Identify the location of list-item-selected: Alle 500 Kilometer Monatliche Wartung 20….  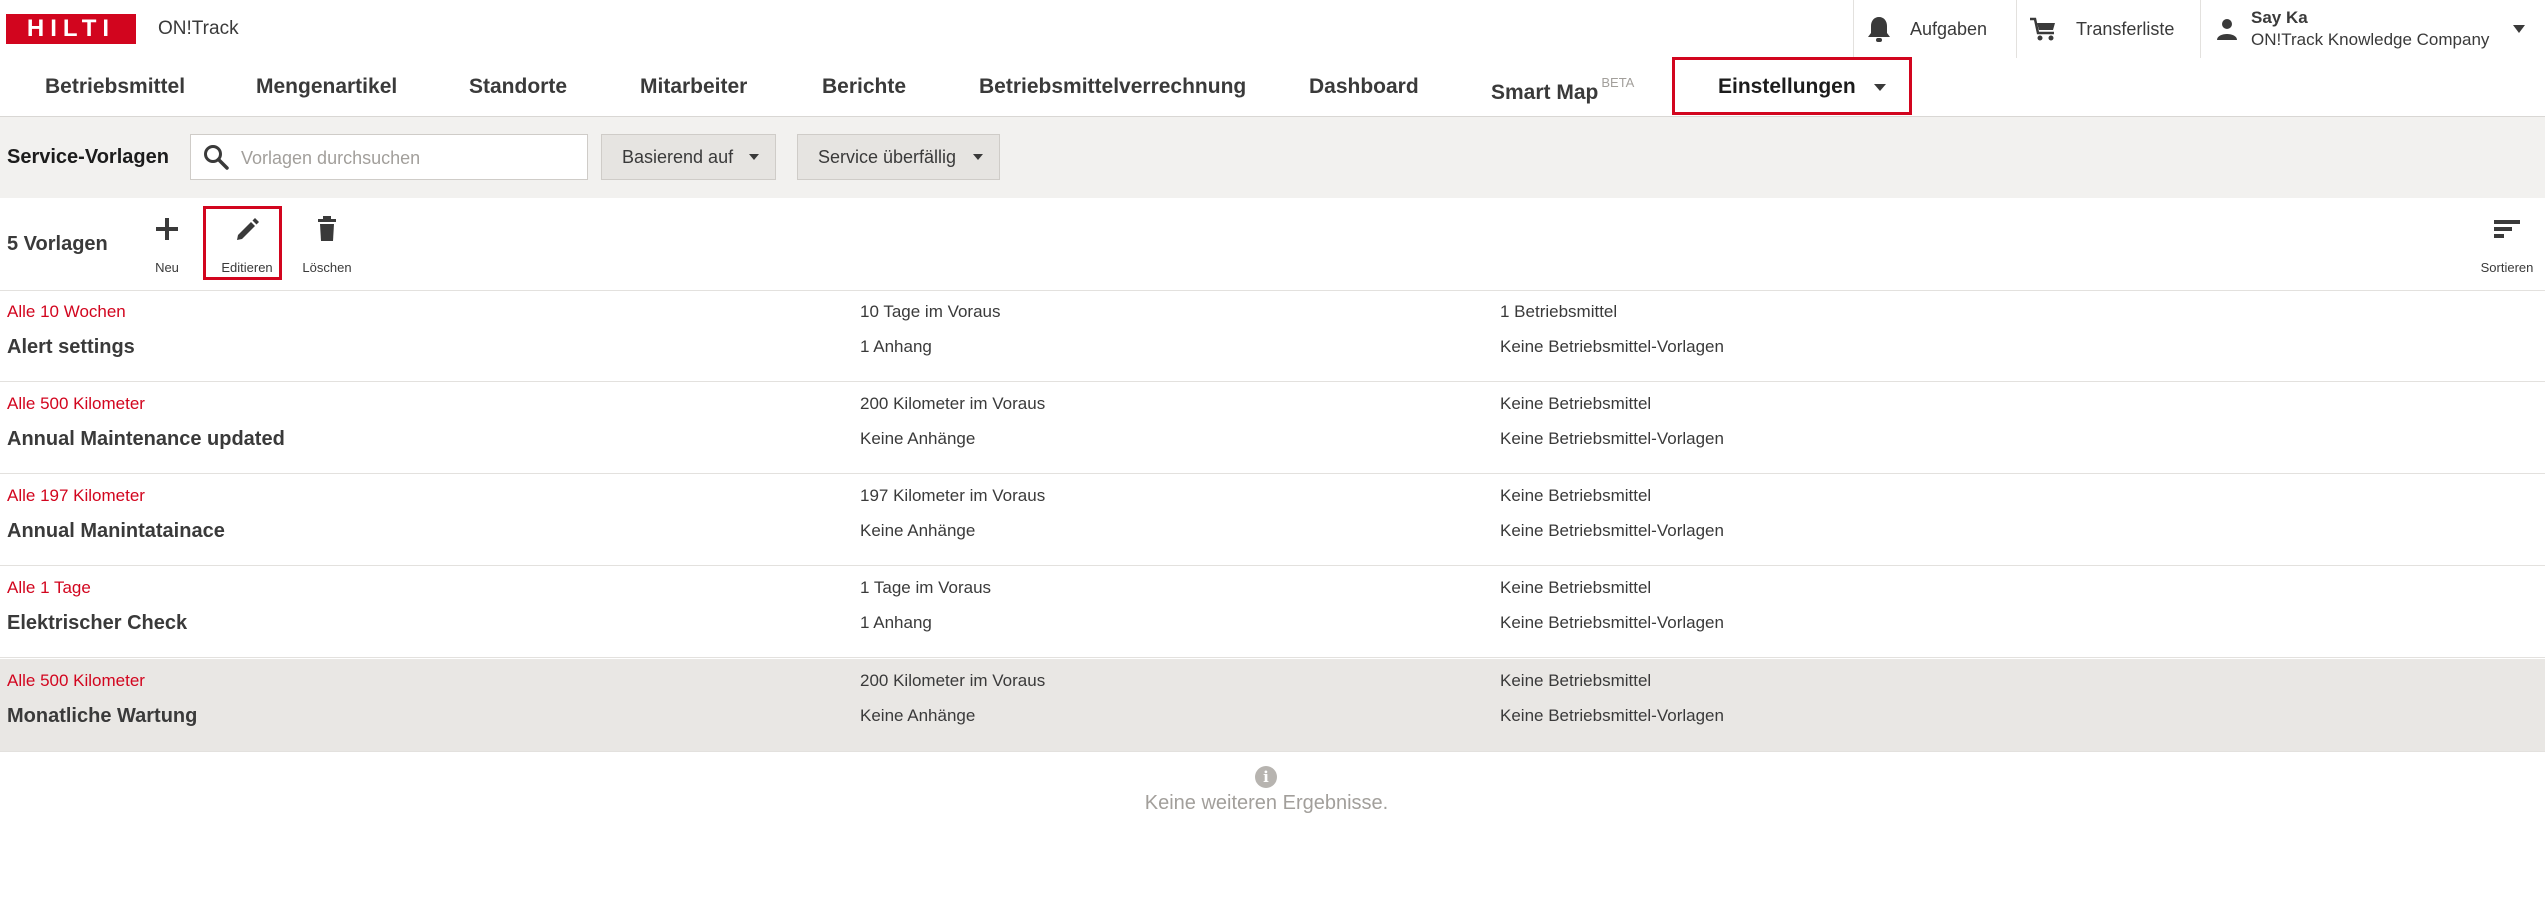
(1272, 705).